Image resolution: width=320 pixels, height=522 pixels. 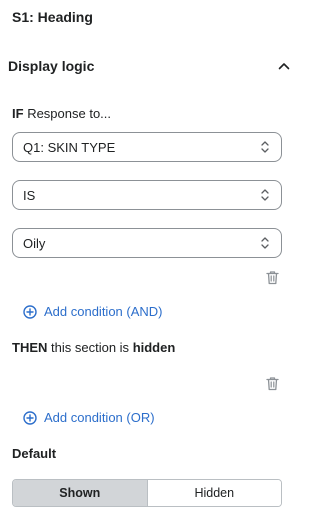 I want to click on answer-select-value: Oily, so click(x=34, y=243).